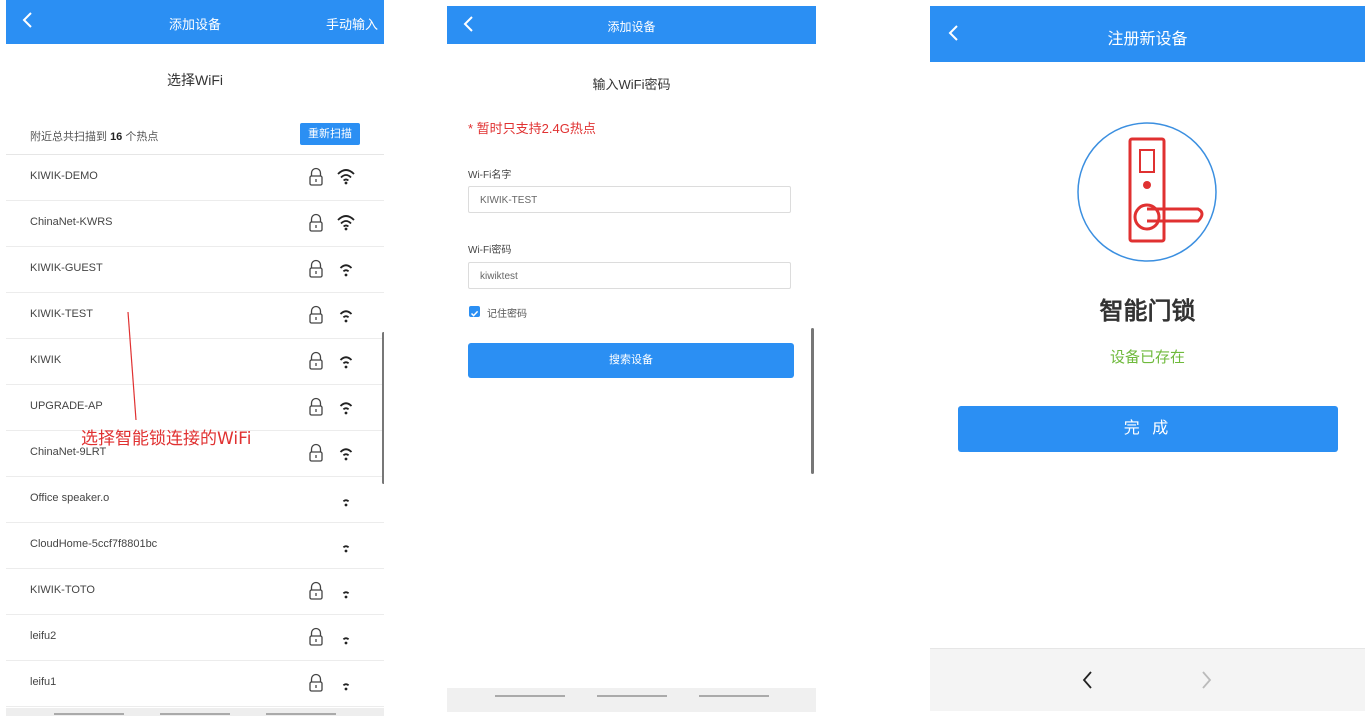  What do you see at coordinates (195, 178) in the screenshot?
I see `wifi-list-item: KIWIK-DEMO` at bounding box center [195, 178].